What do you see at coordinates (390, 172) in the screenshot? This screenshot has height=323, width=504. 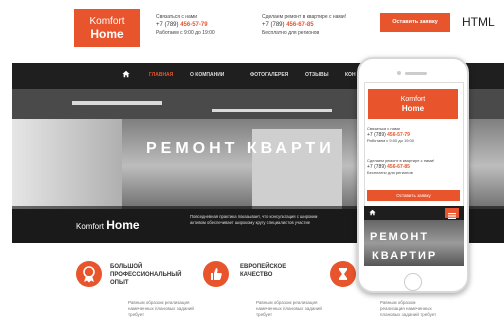 I see `phone-contact-note: Бесплатно для регионов` at bounding box center [390, 172].